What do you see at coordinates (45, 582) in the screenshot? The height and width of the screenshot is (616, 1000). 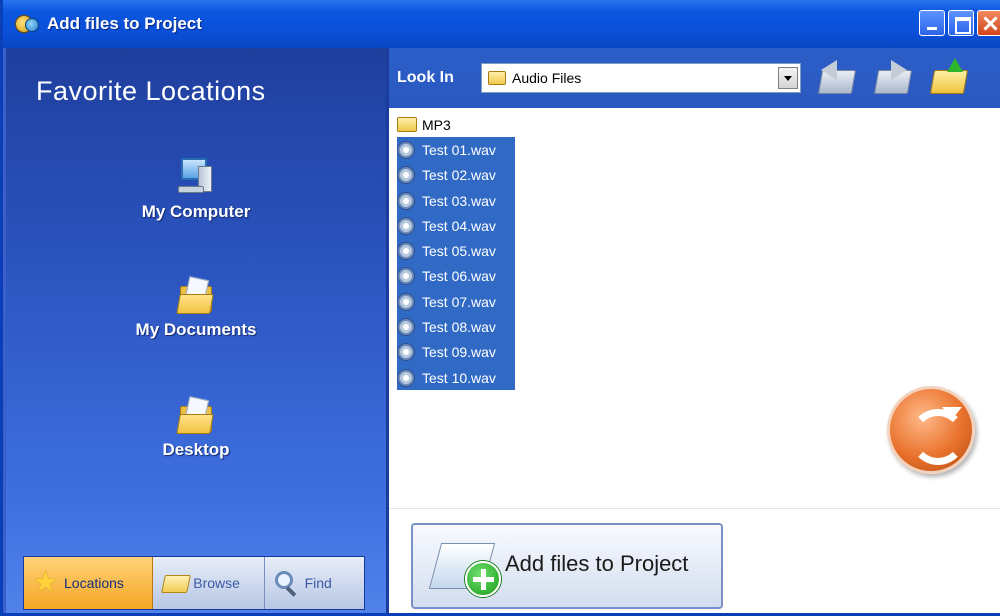 I see `star-icon: ★` at bounding box center [45, 582].